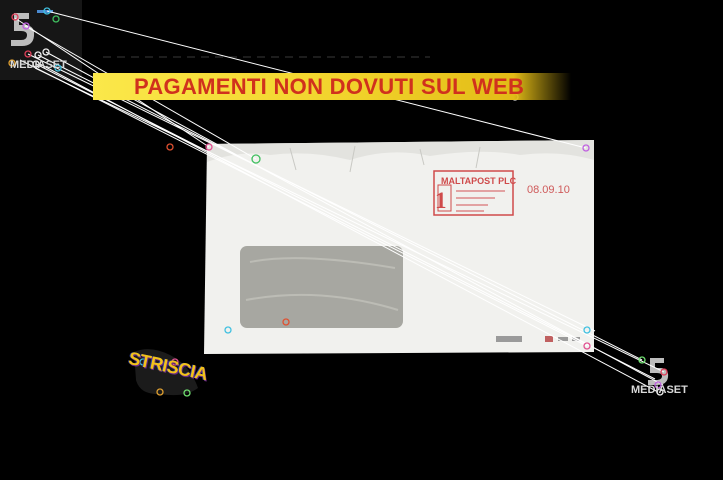 Image resolution: width=723 pixels, height=480 pixels. I want to click on bottom-right-logo-text: MEDIASET, so click(659, 390).